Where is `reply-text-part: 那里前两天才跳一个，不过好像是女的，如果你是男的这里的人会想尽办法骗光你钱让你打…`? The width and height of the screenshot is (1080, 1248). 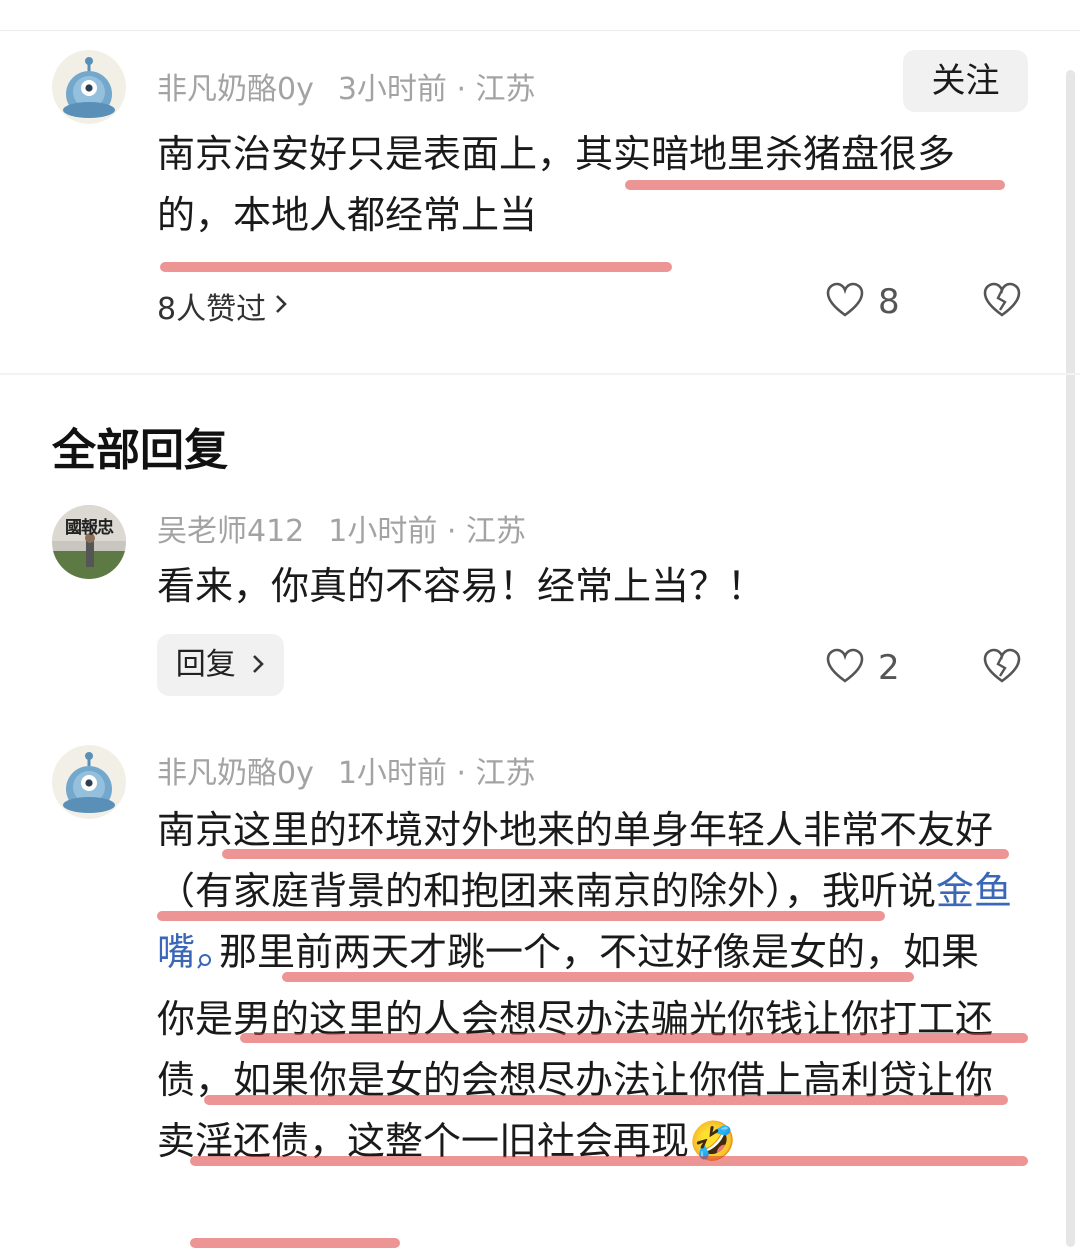 reply-text-part: 那里前两天才跳一个，不过好像是女的，如果你是男的这里的人会想尽办法骗光你钱让你打… is located at coordinates (575, 1046).